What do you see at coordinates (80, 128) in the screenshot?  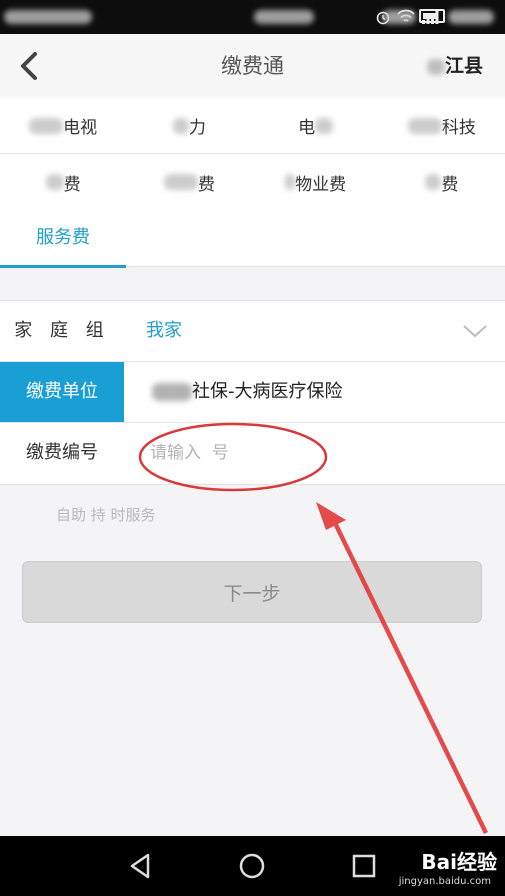 I see `category-label: 电视` at bounding box center [80, 128].